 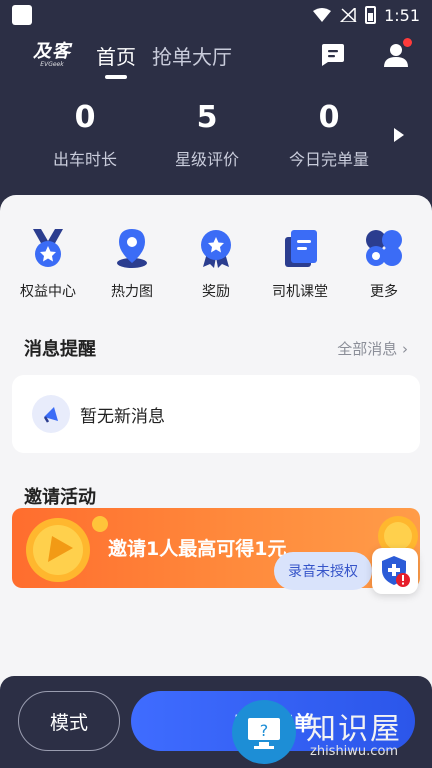 What do you see at coordinates (328, 159) in the screenshot?
I see `stat-label: 今日完单量` at bounding box center [328, 159].